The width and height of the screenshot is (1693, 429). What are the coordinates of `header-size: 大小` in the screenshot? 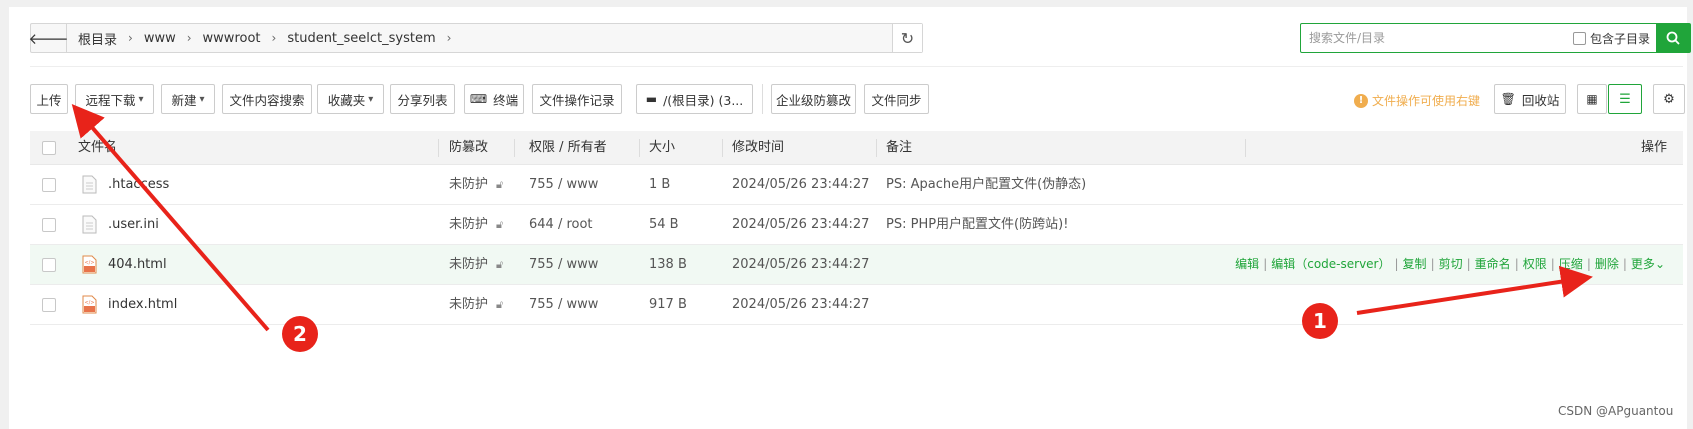 It's located at (662, 148).